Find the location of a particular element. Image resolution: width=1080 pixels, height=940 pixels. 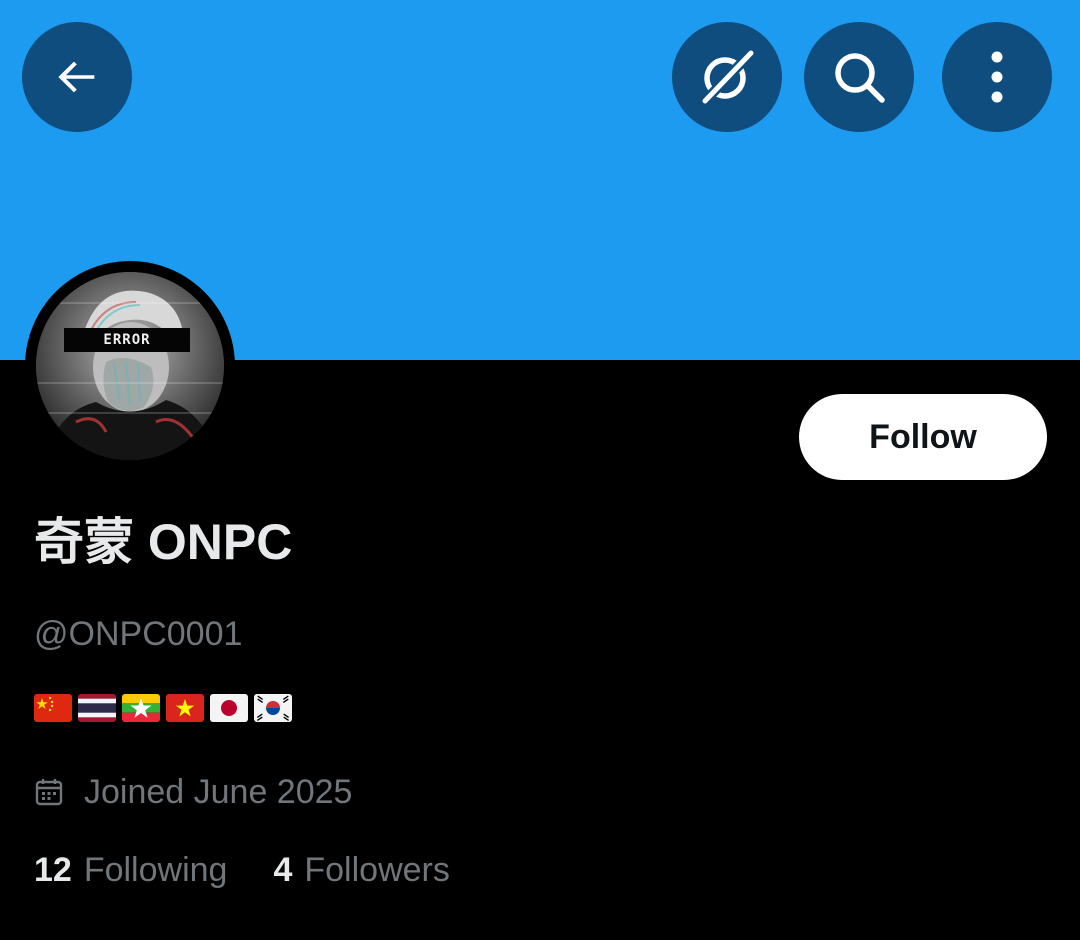

following-link: 12 Following is located at coordinates (130, 870).